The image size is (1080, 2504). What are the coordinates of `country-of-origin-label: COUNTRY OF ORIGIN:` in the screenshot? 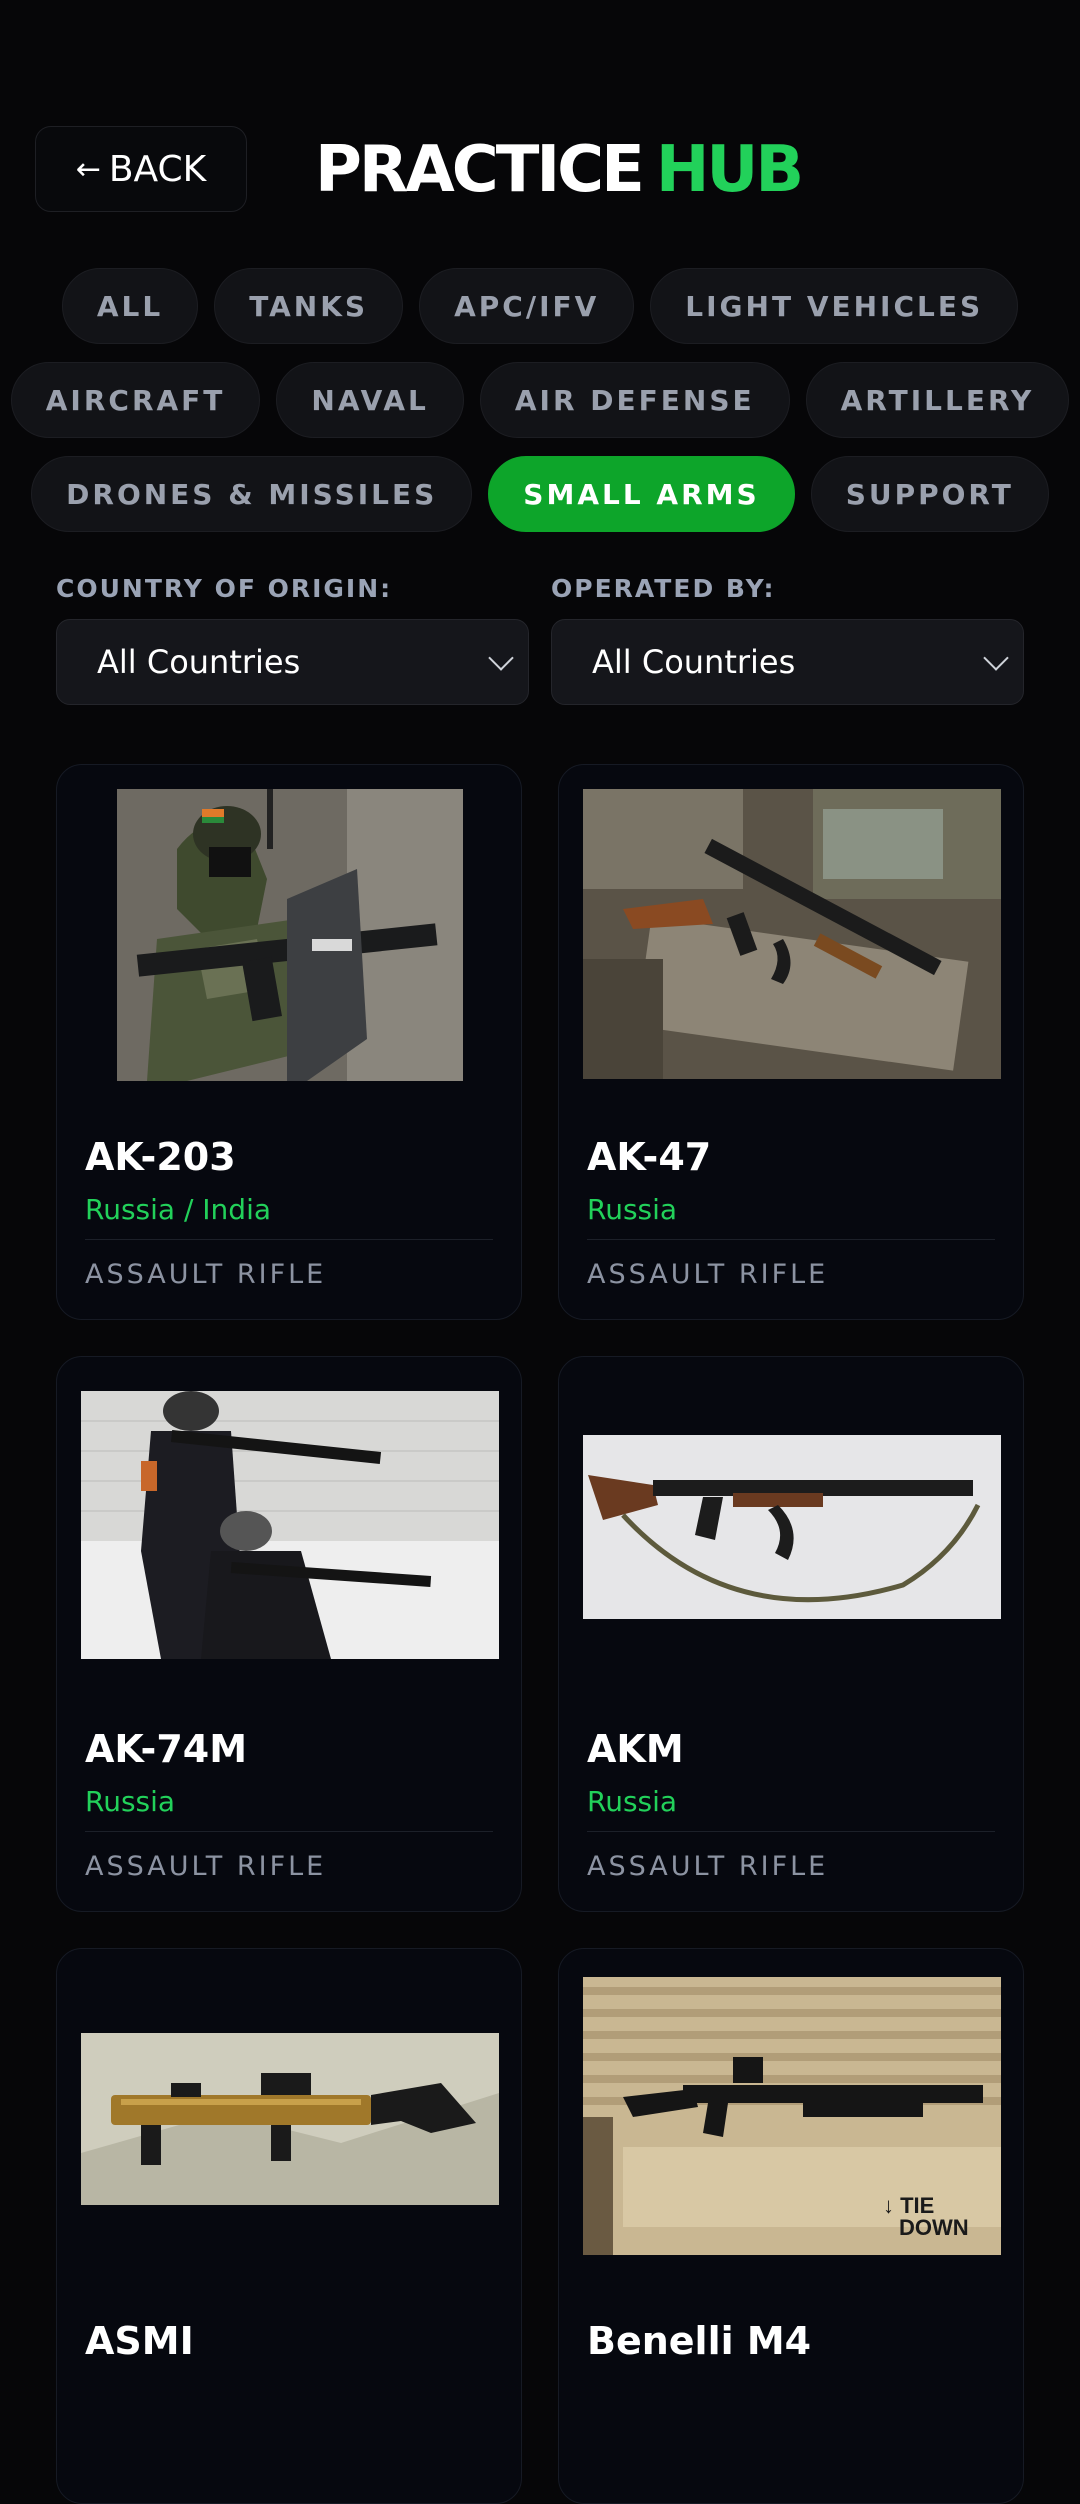 It's located at (224, 588).